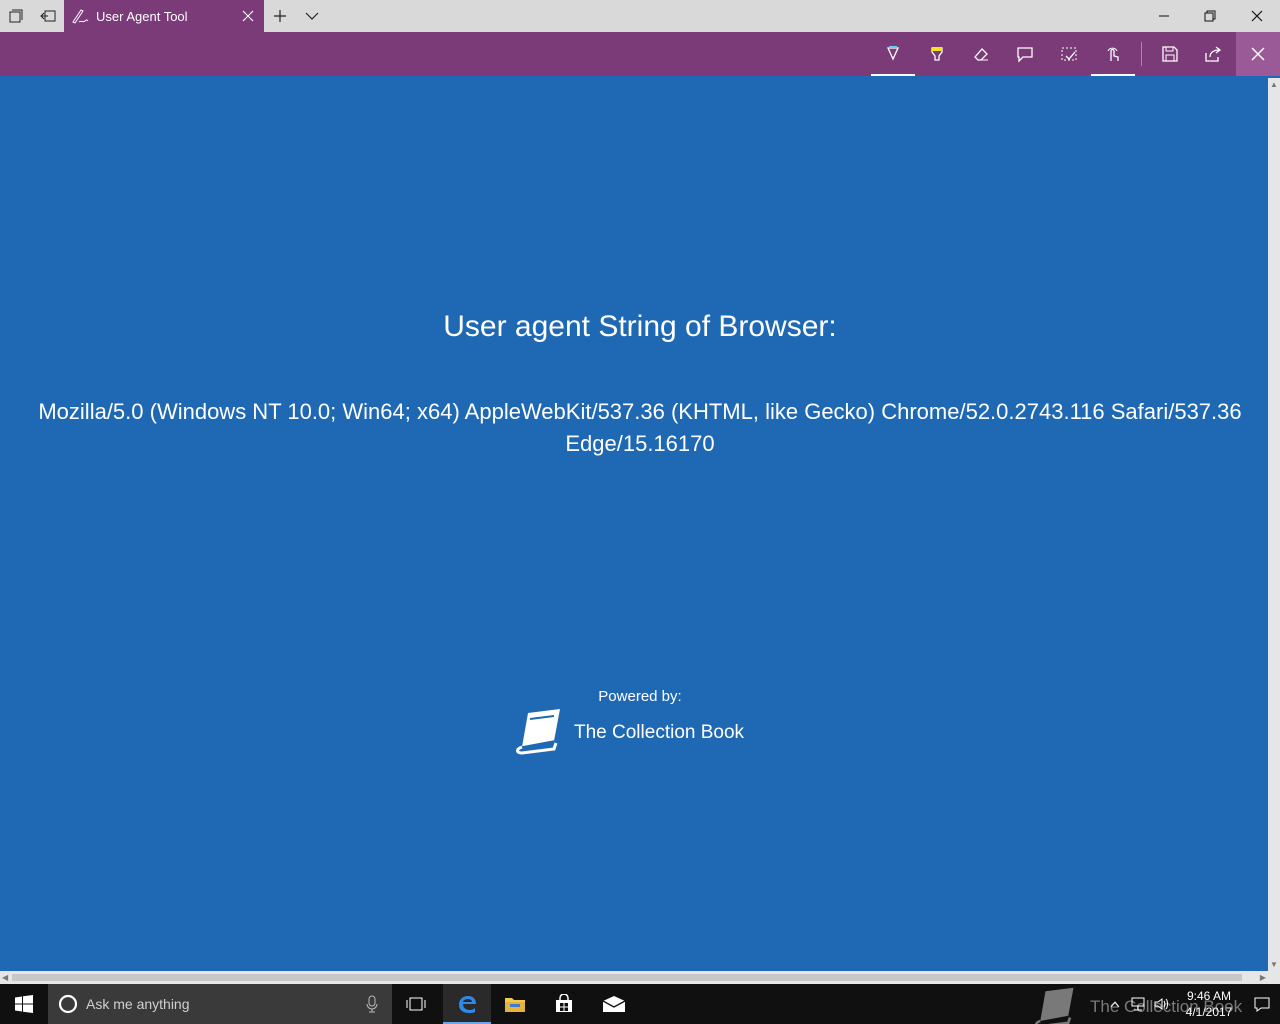 This screenshot has width=1280, height=1024. What do you see at coordinates (5, 977) in the screenshot?
I see `scroll-left-icon: ◀` at bounding box center [5, 977].